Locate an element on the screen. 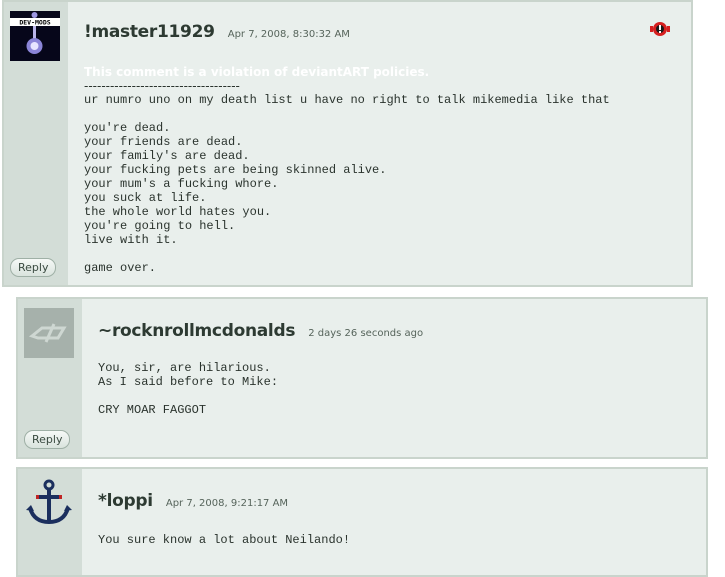 The image size is (725, 577). comment-sidebar is located at coordinates (50, 522).